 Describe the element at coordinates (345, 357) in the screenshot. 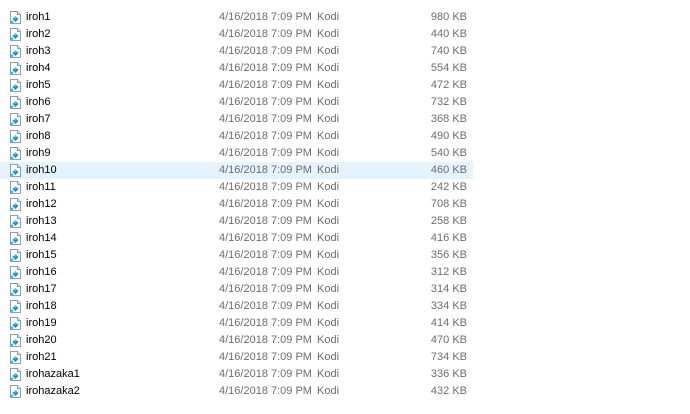

I see `file-row-iroh21: iroh21 4/16/2018 7:09 PM Kodi 734 KB` at that location.